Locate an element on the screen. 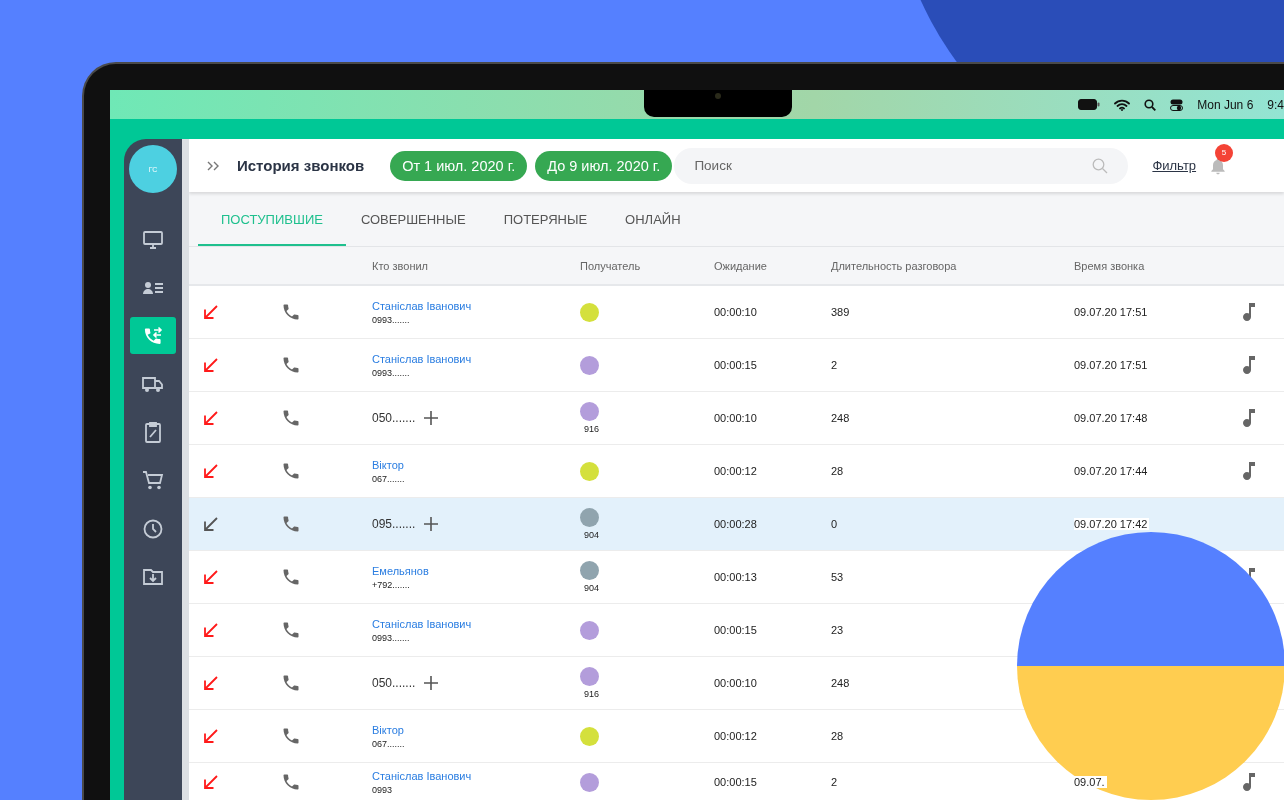 This screenshot has height=800, width=1284. call-time: 09.07.20 17:44 is located at coordinates (1112, 471).